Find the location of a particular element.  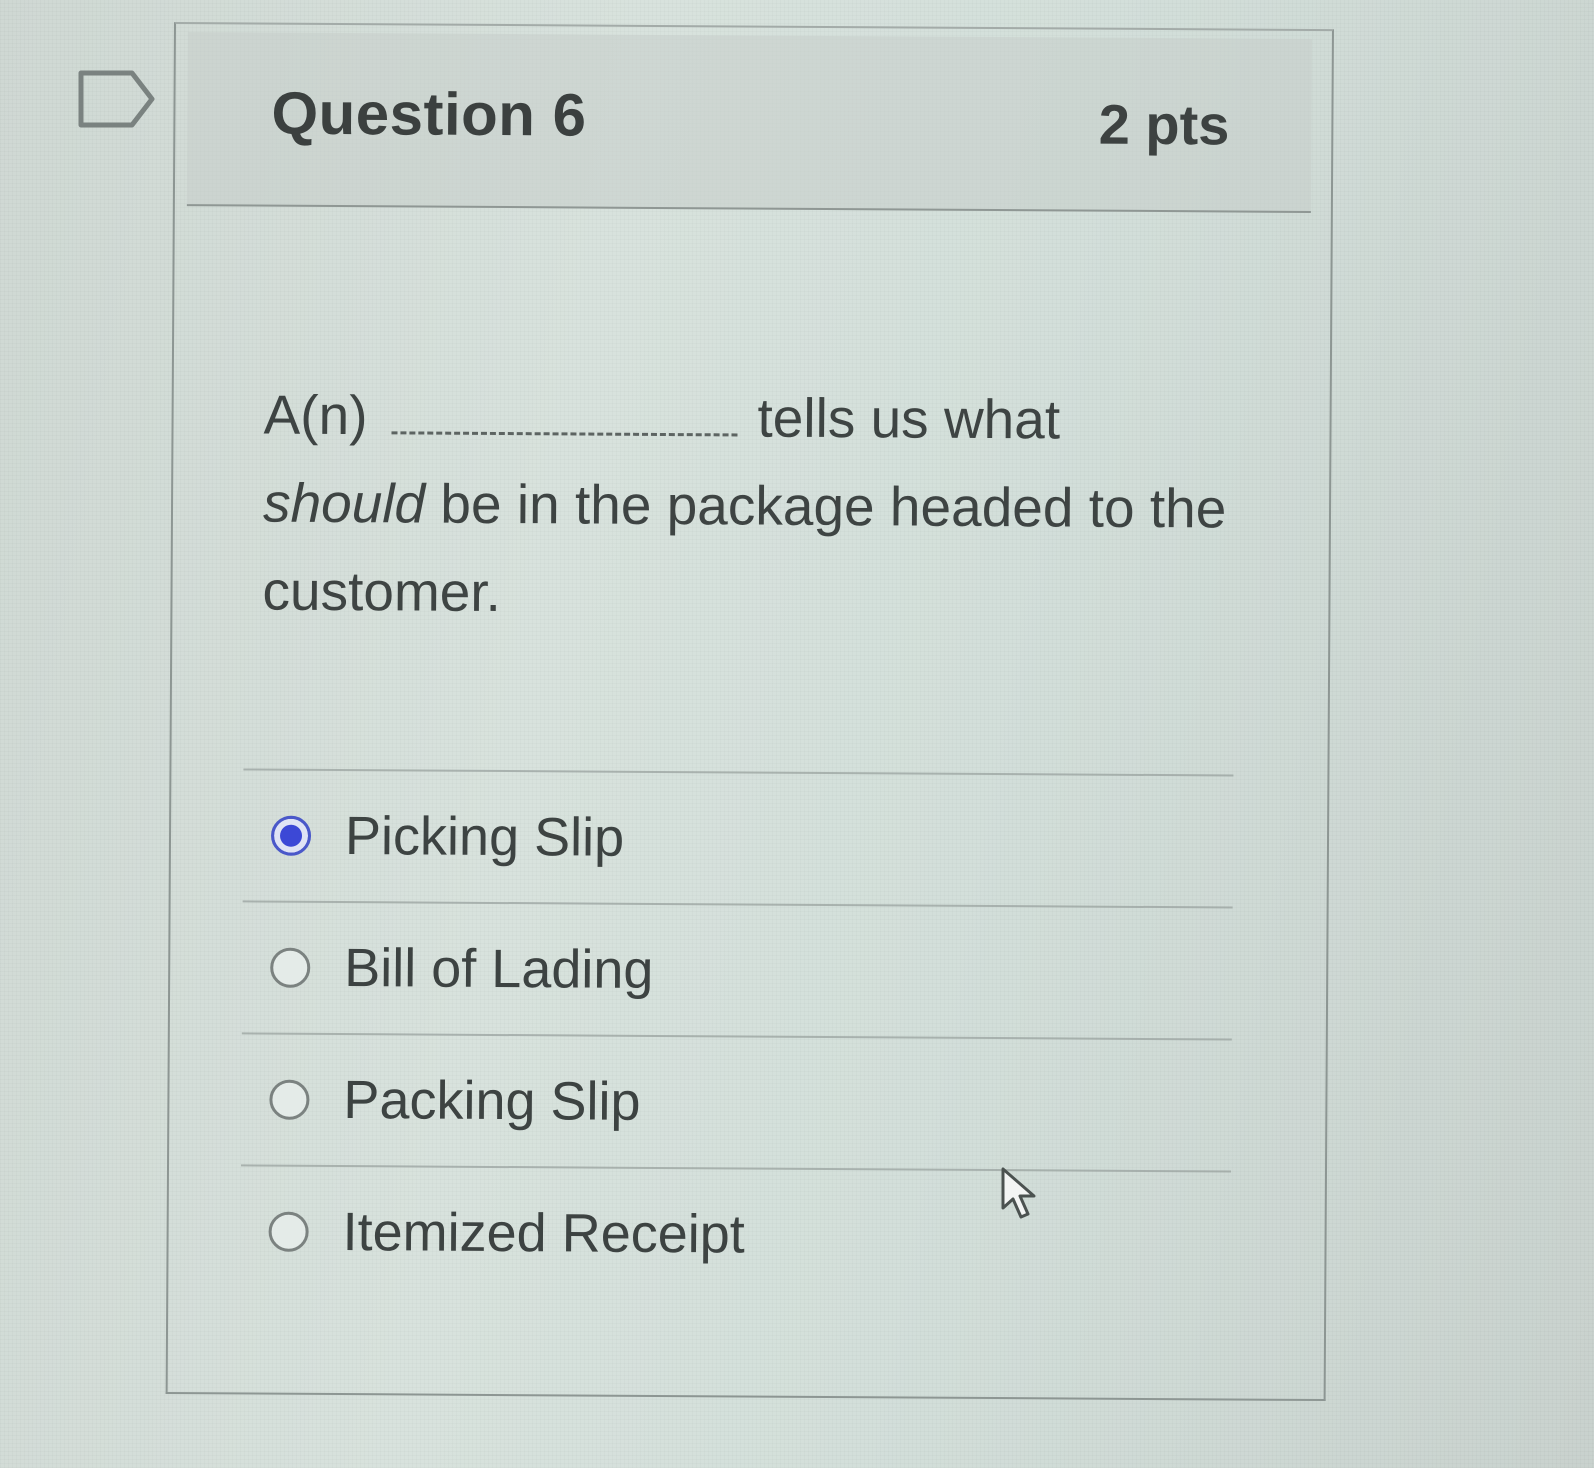

flag-question-icon is located at coordinates (117, 99).